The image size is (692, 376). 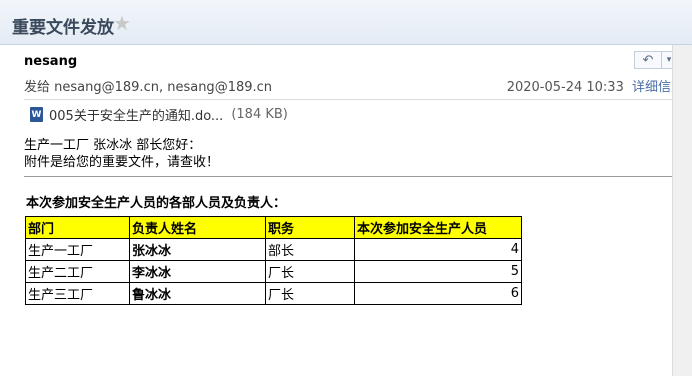 I want to click on to-label: 发给, so click(x=37, y=87).